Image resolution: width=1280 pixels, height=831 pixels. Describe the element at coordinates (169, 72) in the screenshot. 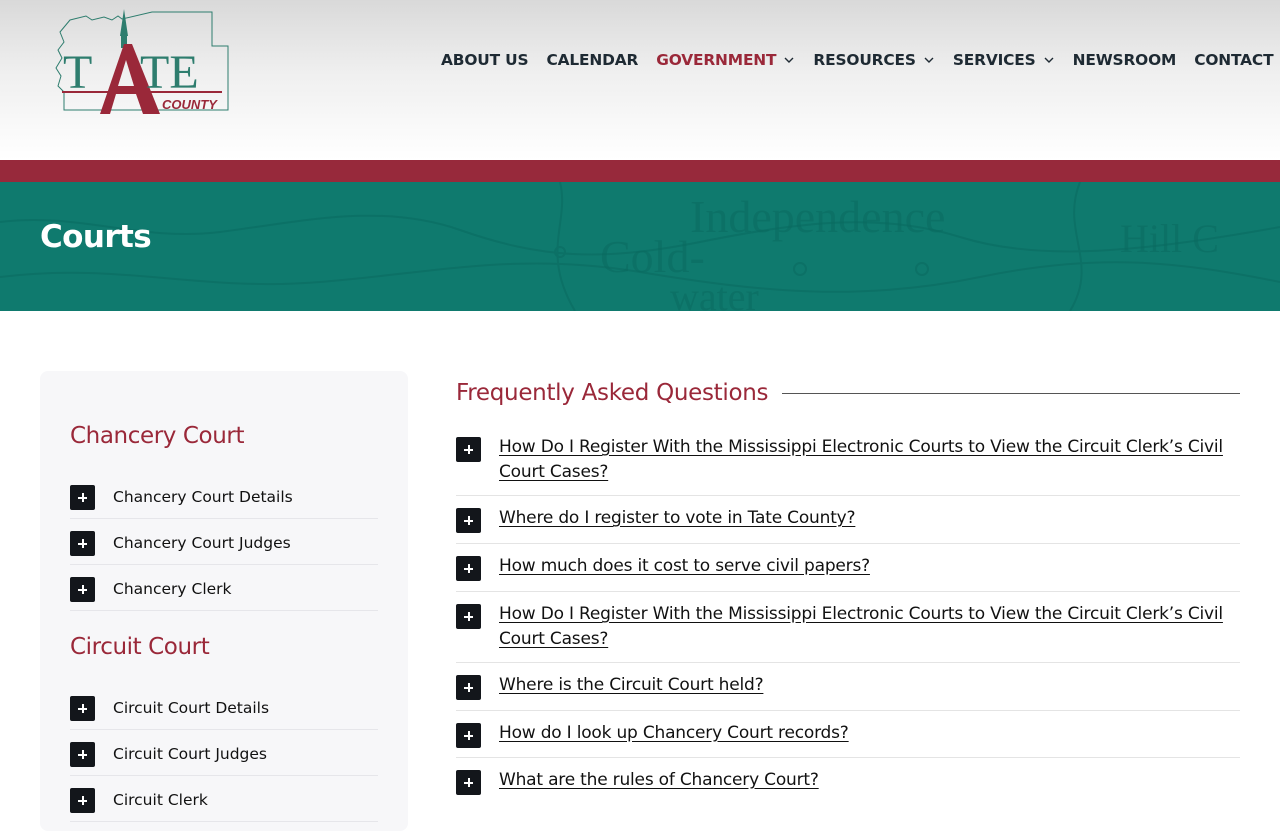

I see `svg-text: TE` at that location.